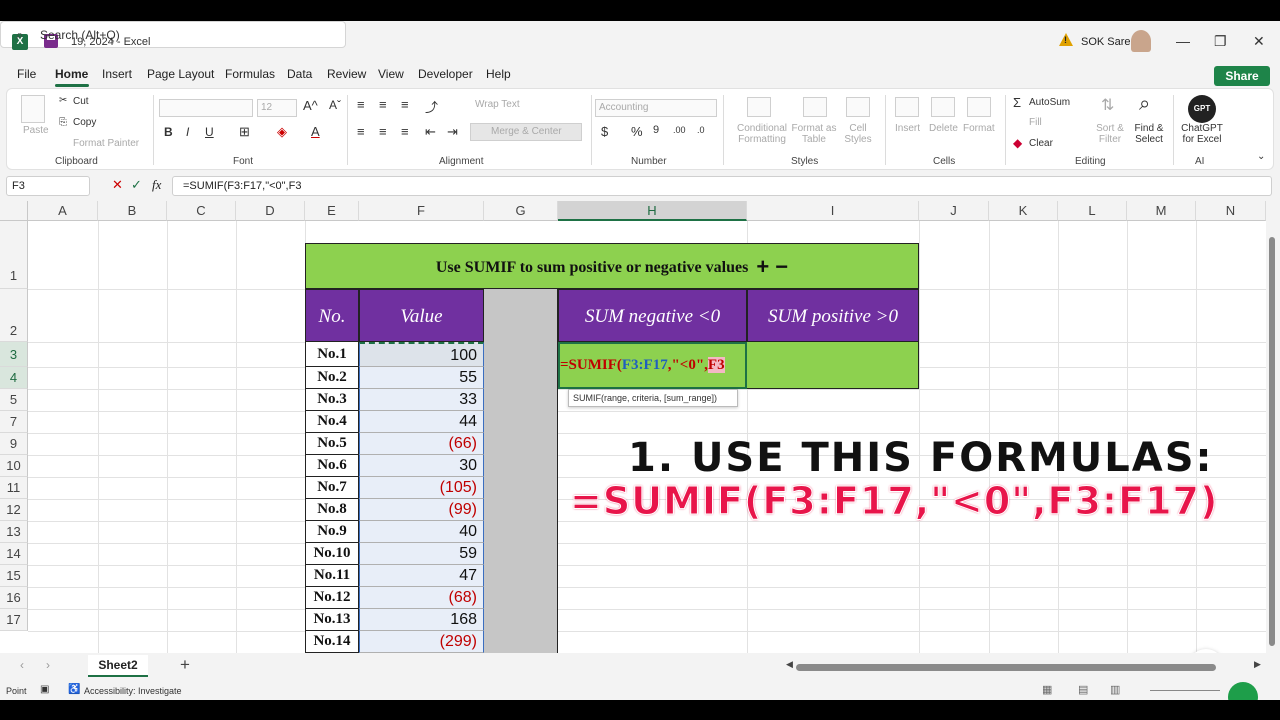 This screenshot has height=720, width=1280. I want to click on scroll-left-icon: ◀, so click(789, 664).